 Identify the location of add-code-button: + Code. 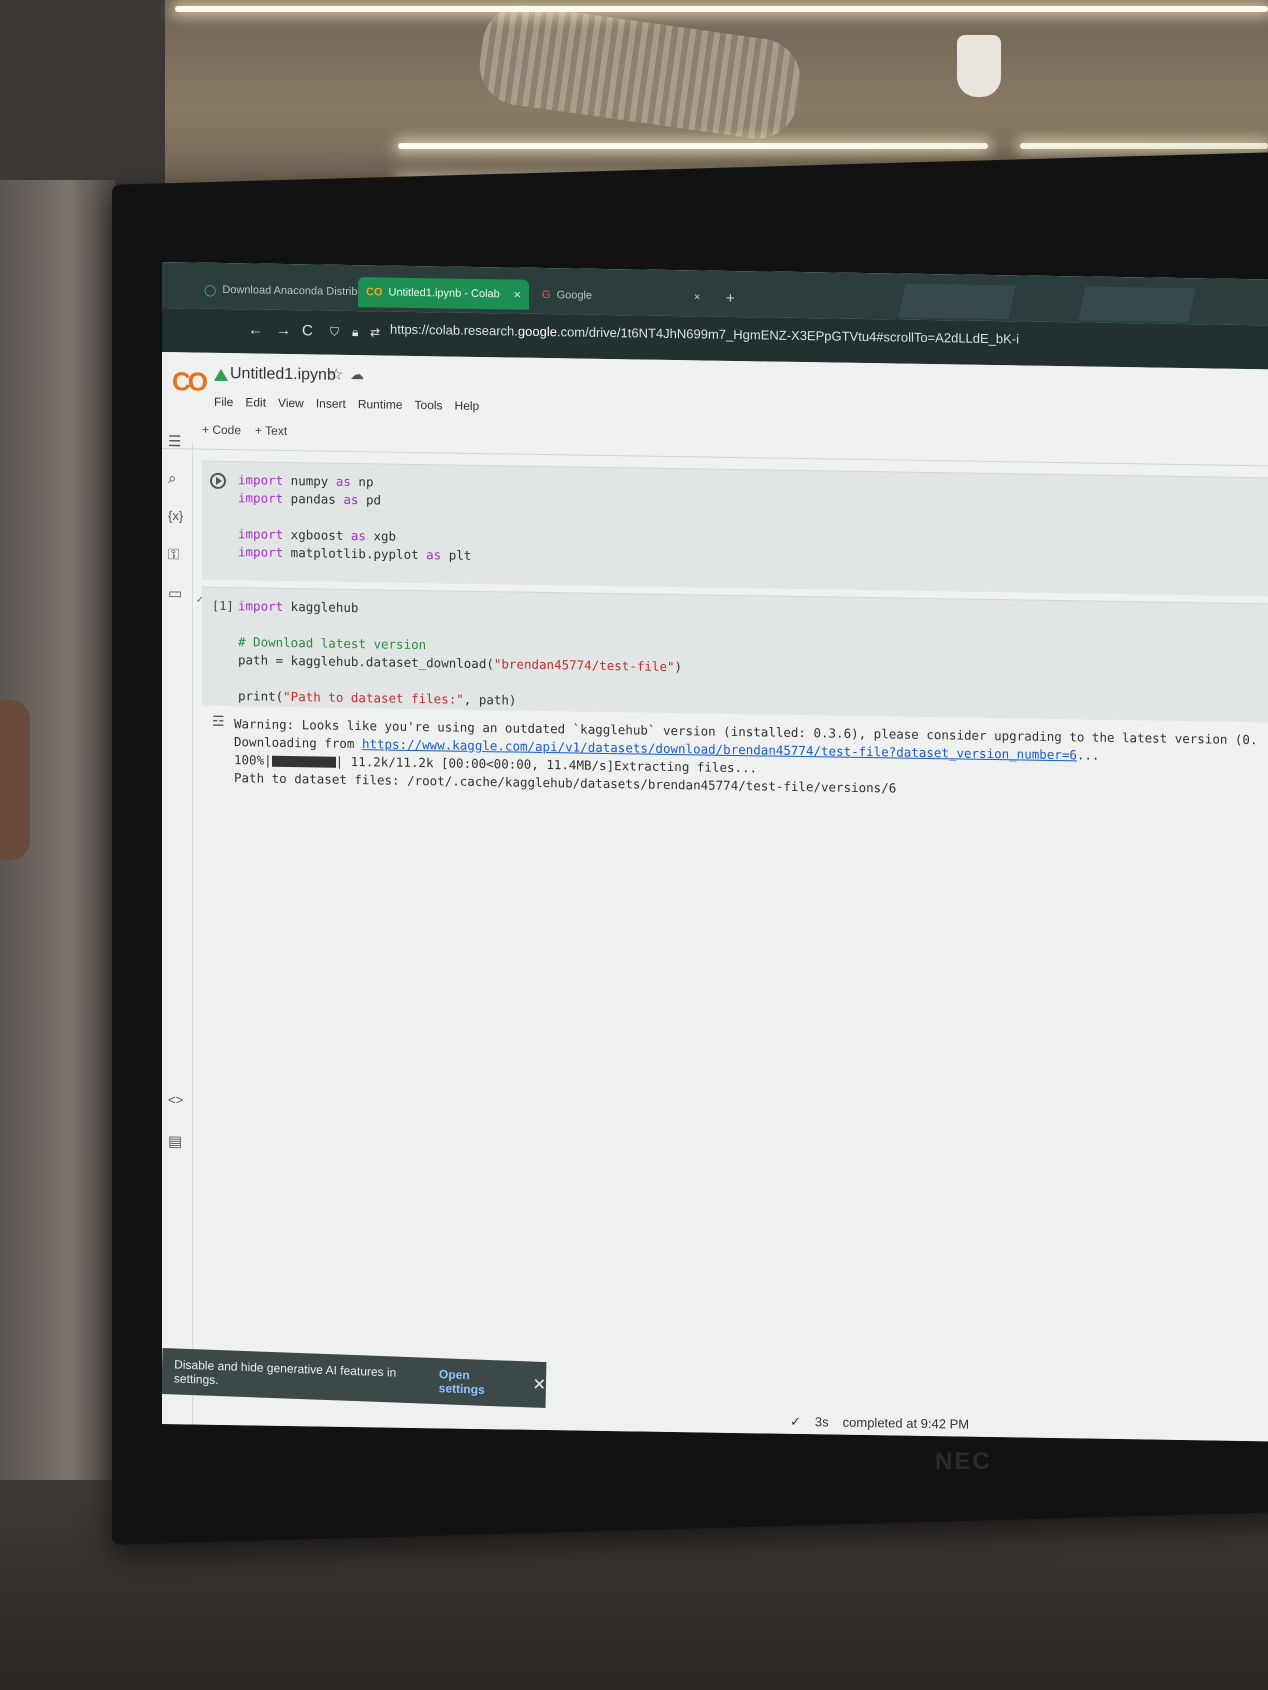
(221, 430).